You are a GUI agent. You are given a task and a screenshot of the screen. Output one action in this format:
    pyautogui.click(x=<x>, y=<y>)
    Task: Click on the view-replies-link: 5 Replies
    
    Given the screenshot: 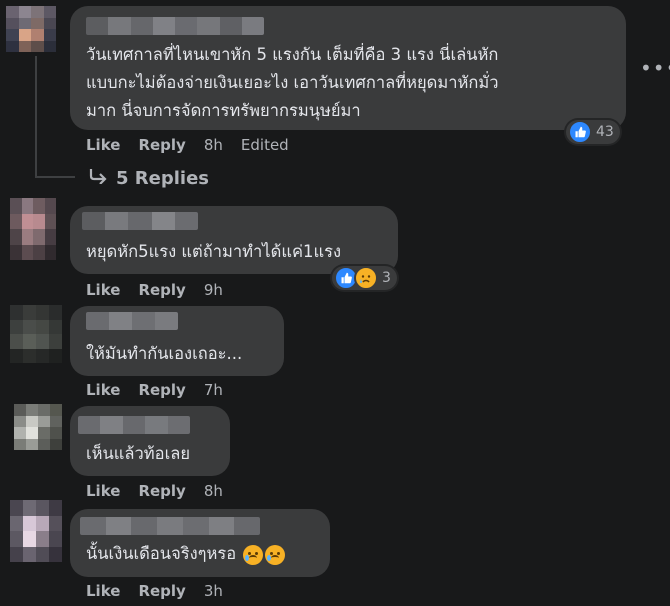 What is the action you would take?
    pyautogui.click(x=148, y=178)
    